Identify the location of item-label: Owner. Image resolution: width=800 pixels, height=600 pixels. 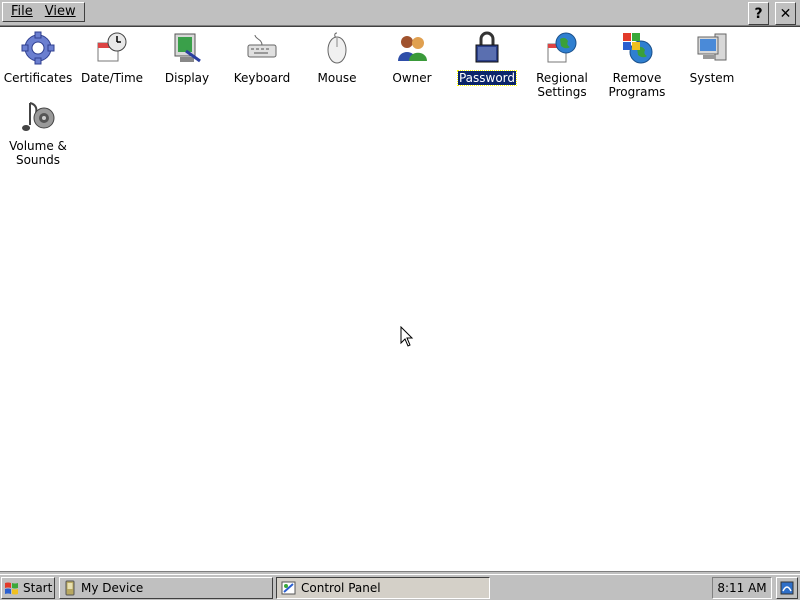
(412, 78).